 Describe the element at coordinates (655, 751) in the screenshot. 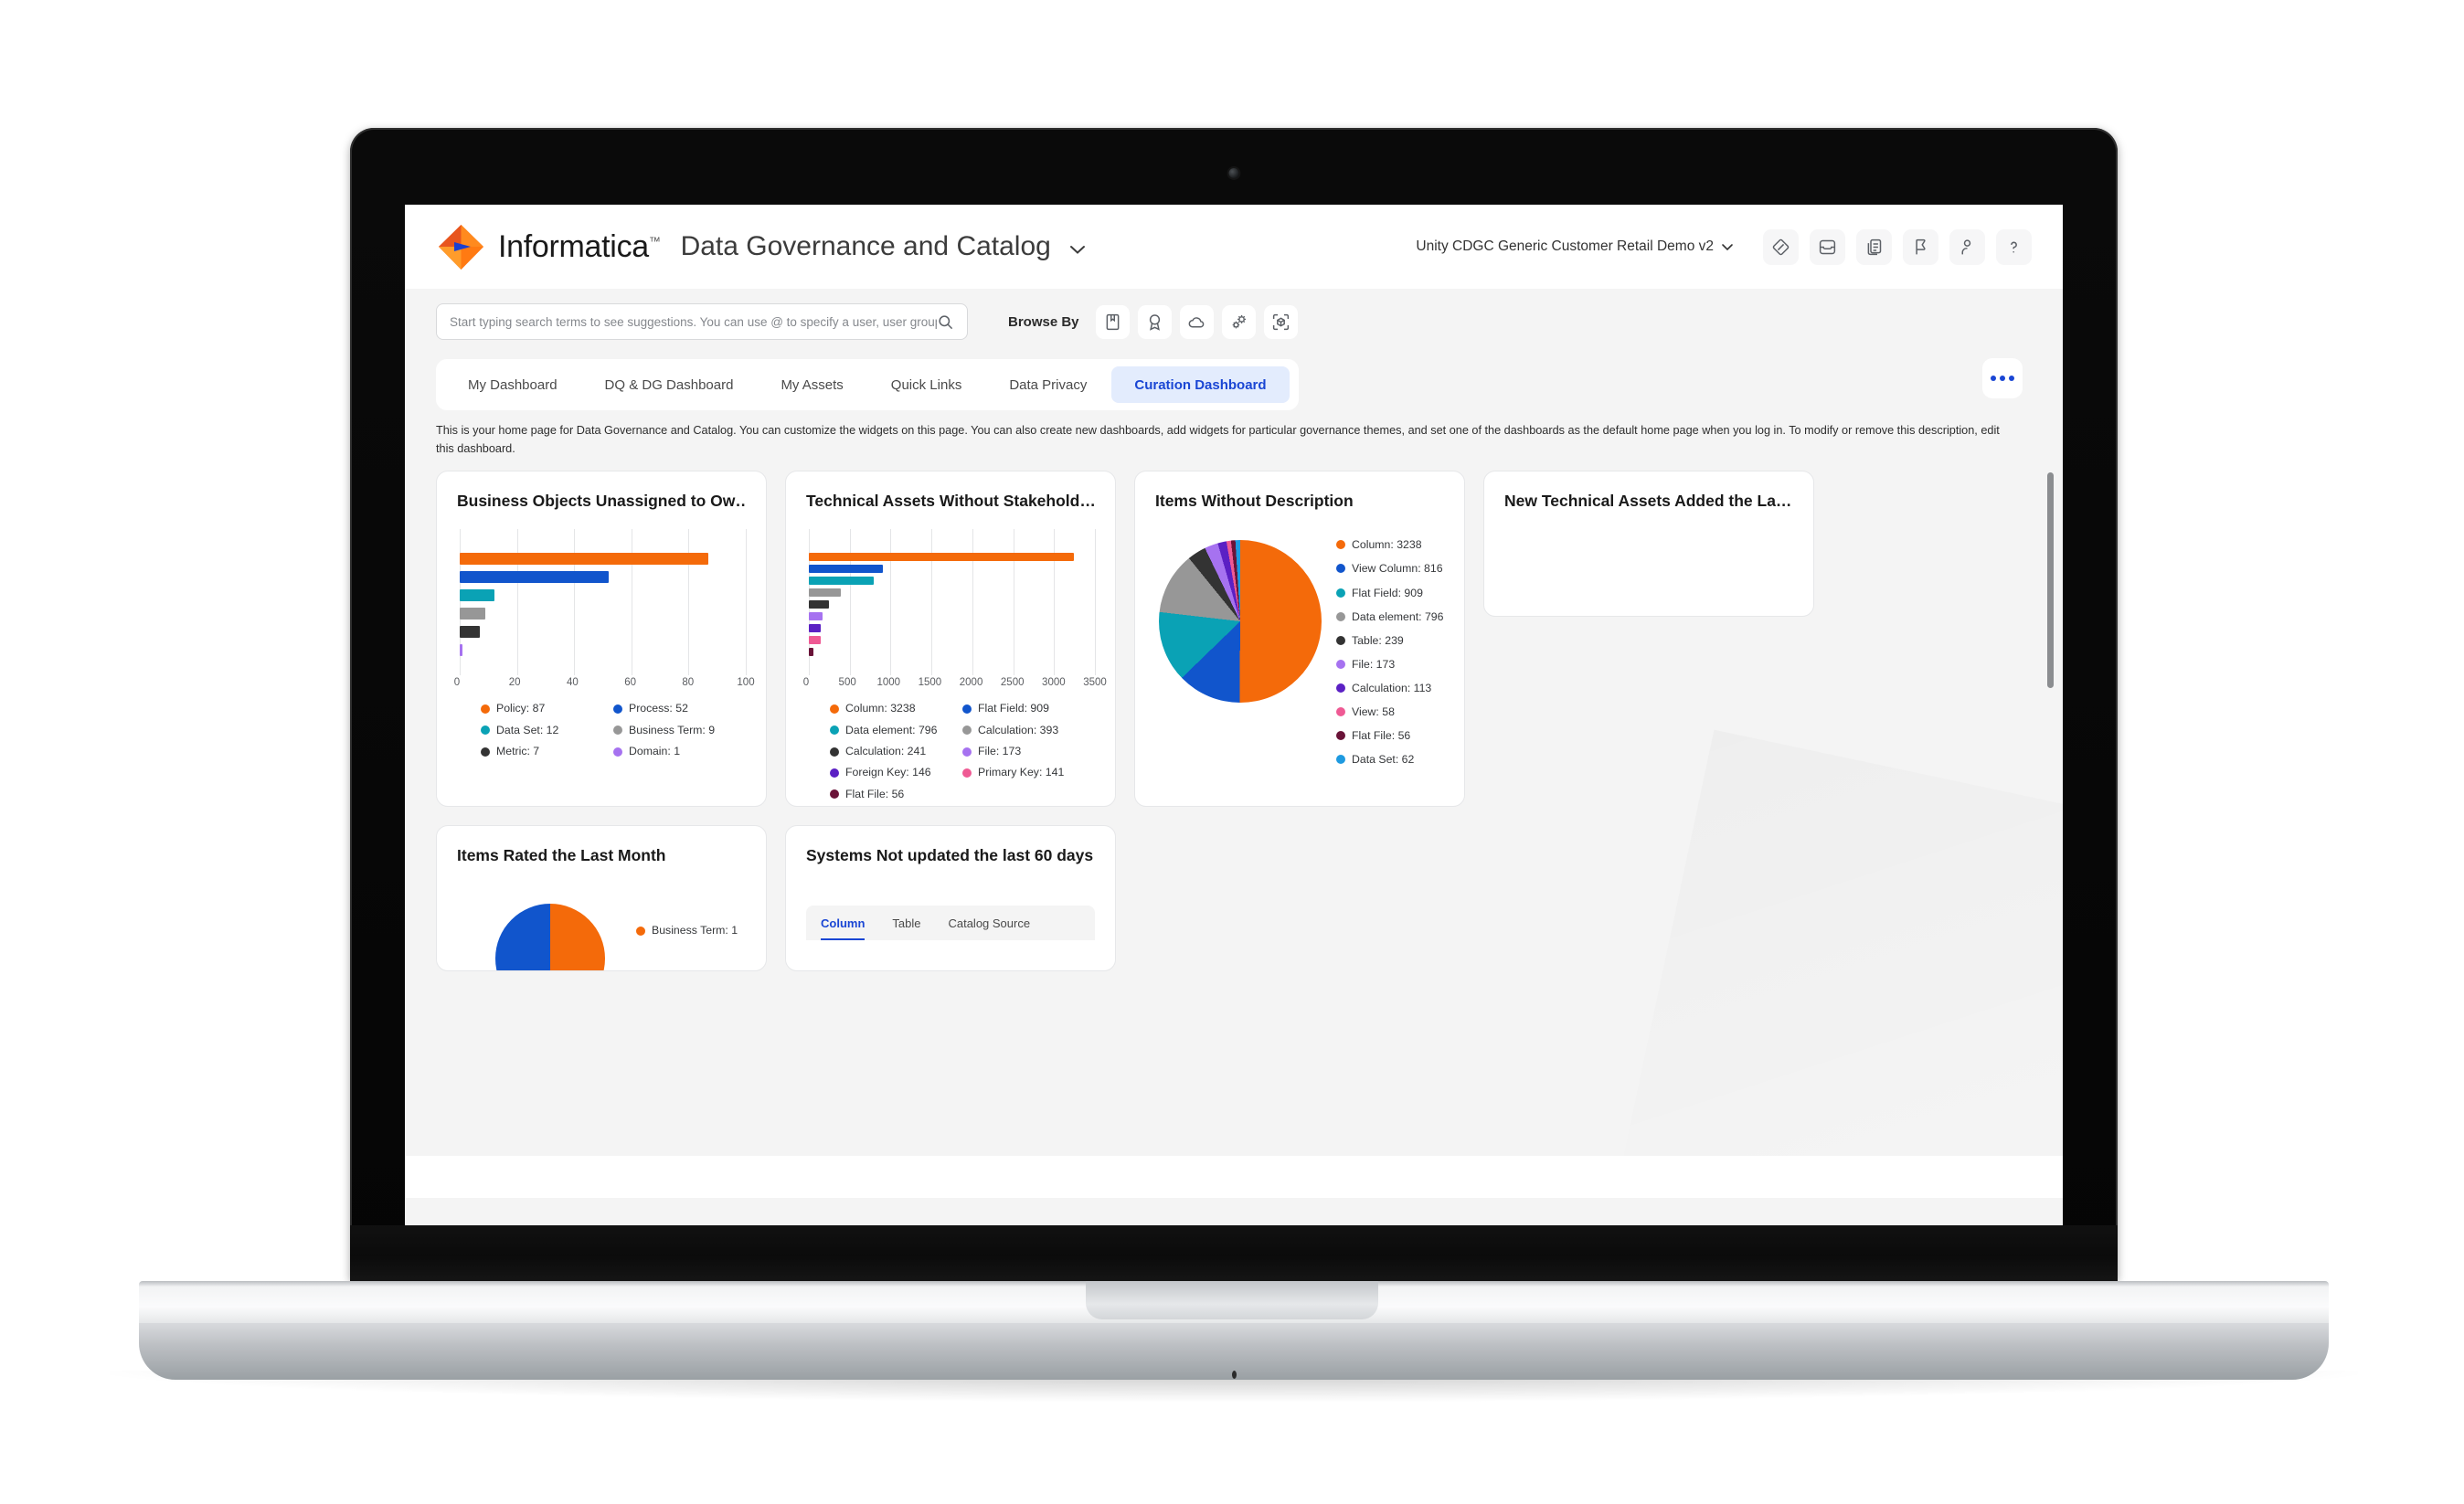

I see `legend-label: Domain: 1` at that location.